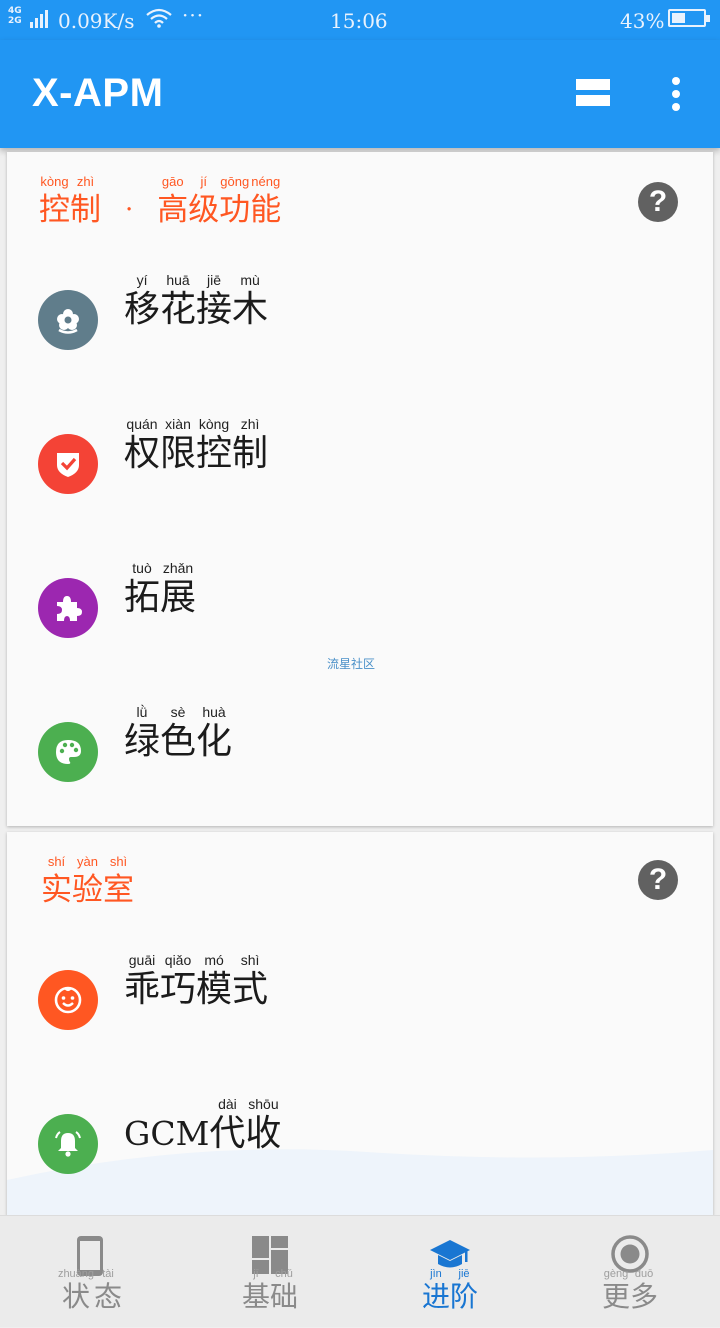  I want to click on hanzi-text: 巧, so click(178, 989).